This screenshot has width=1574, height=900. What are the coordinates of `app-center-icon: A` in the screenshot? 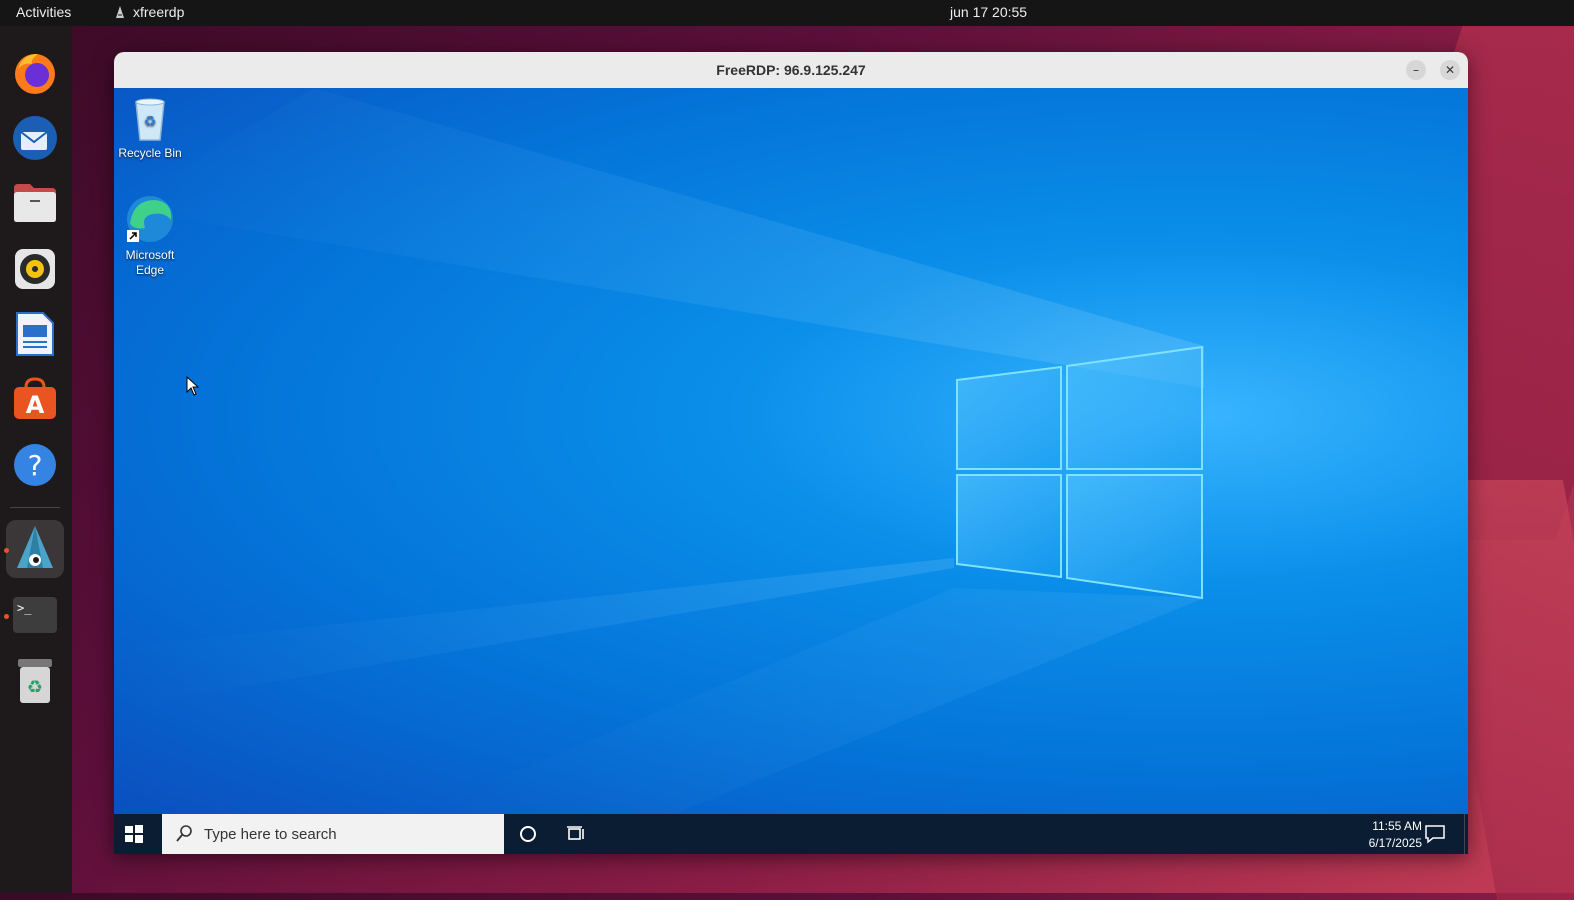 It's located at (35, 398).